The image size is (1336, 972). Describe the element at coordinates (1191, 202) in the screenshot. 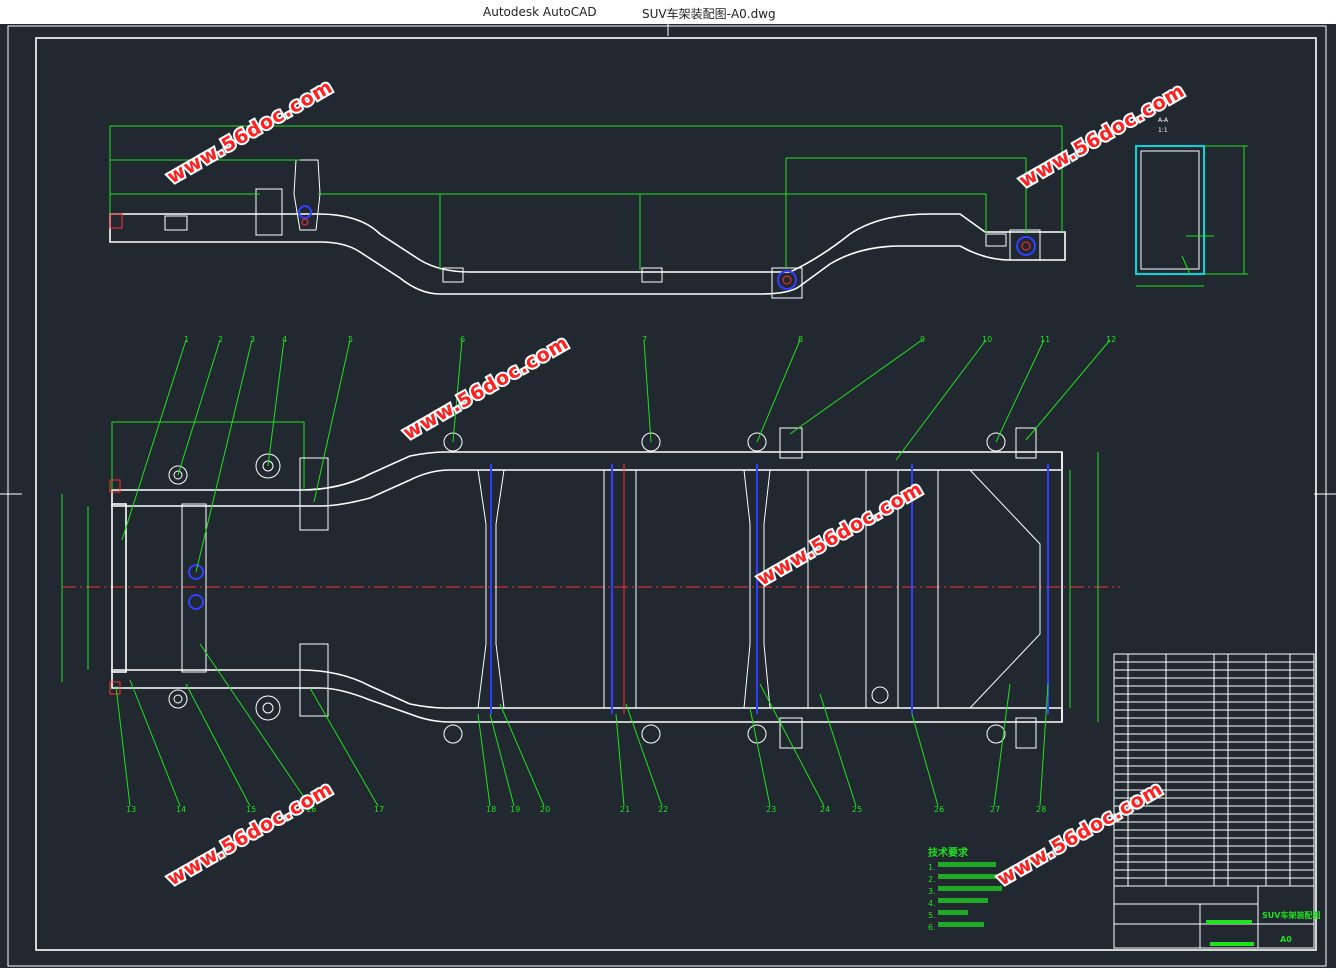

I see `section-view-a-a: A-A 1:1` at that location.